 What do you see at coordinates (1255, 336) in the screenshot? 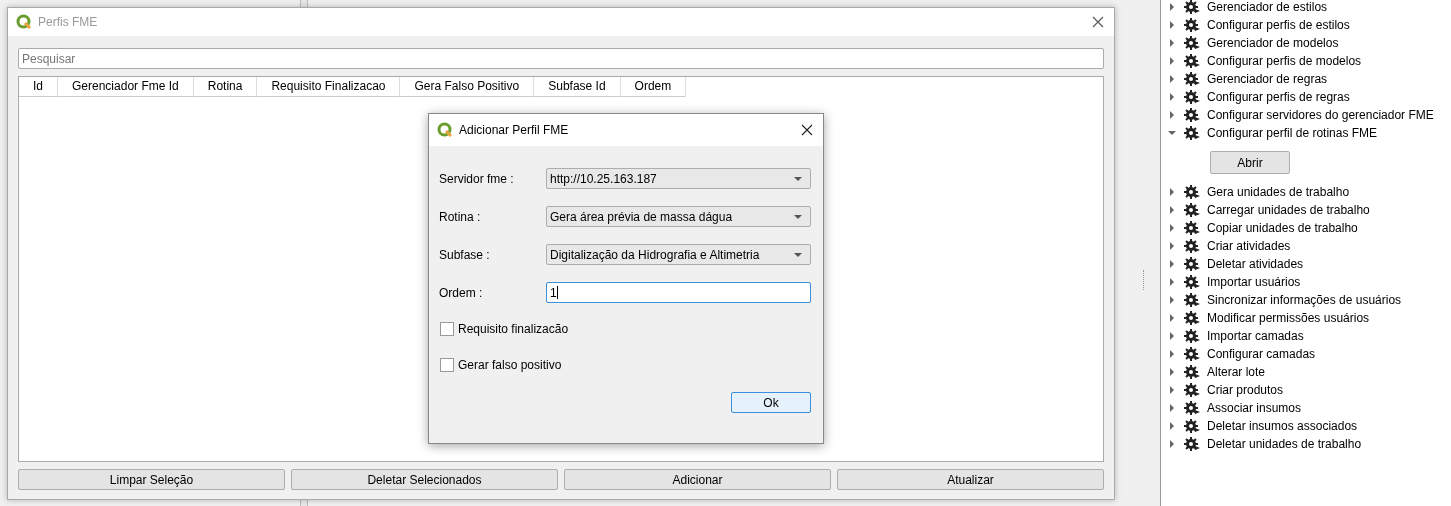
I see `tree-item: Importar camadas` at bounding box center [1255, 336].